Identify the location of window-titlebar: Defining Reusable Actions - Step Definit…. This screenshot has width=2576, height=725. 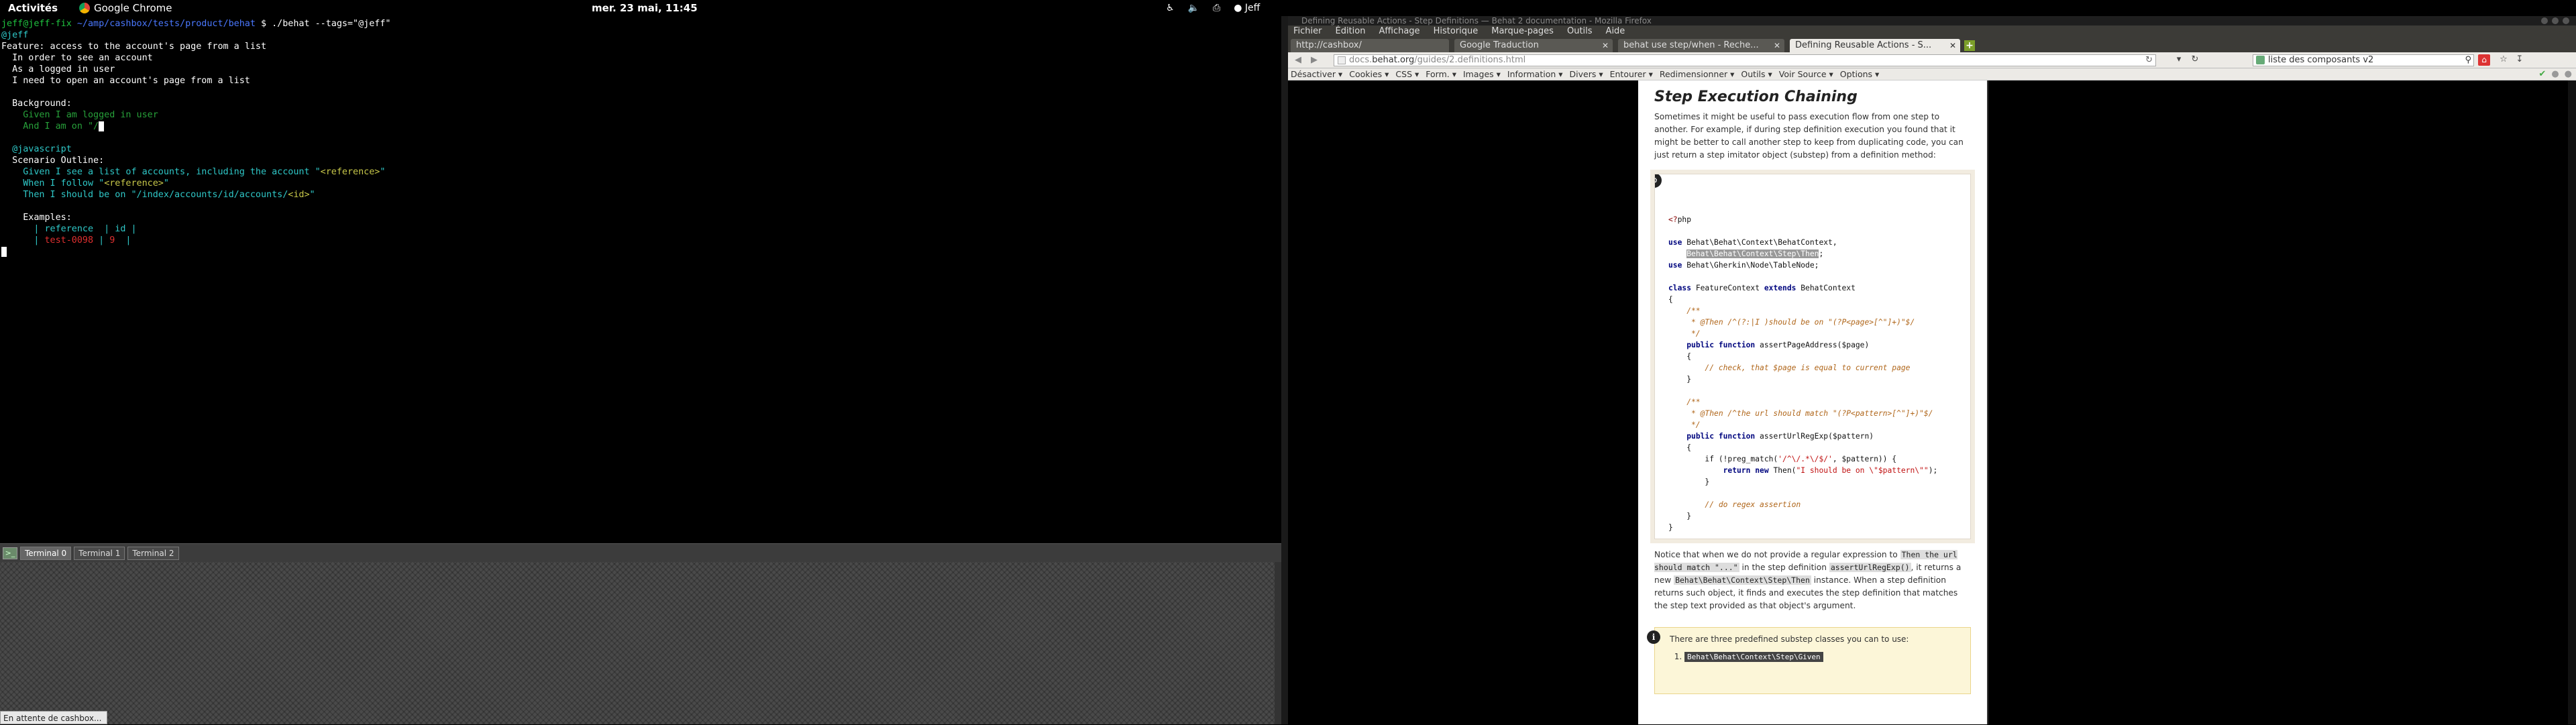
(1932, 20).